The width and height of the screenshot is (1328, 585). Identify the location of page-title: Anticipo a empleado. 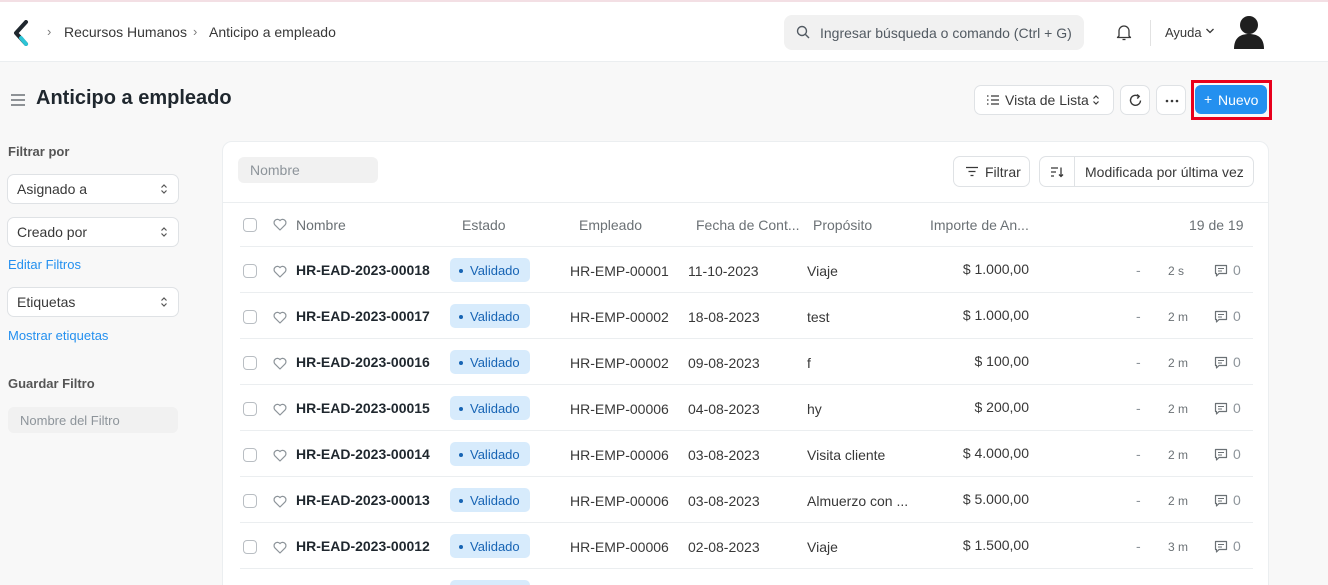
(134, 98).